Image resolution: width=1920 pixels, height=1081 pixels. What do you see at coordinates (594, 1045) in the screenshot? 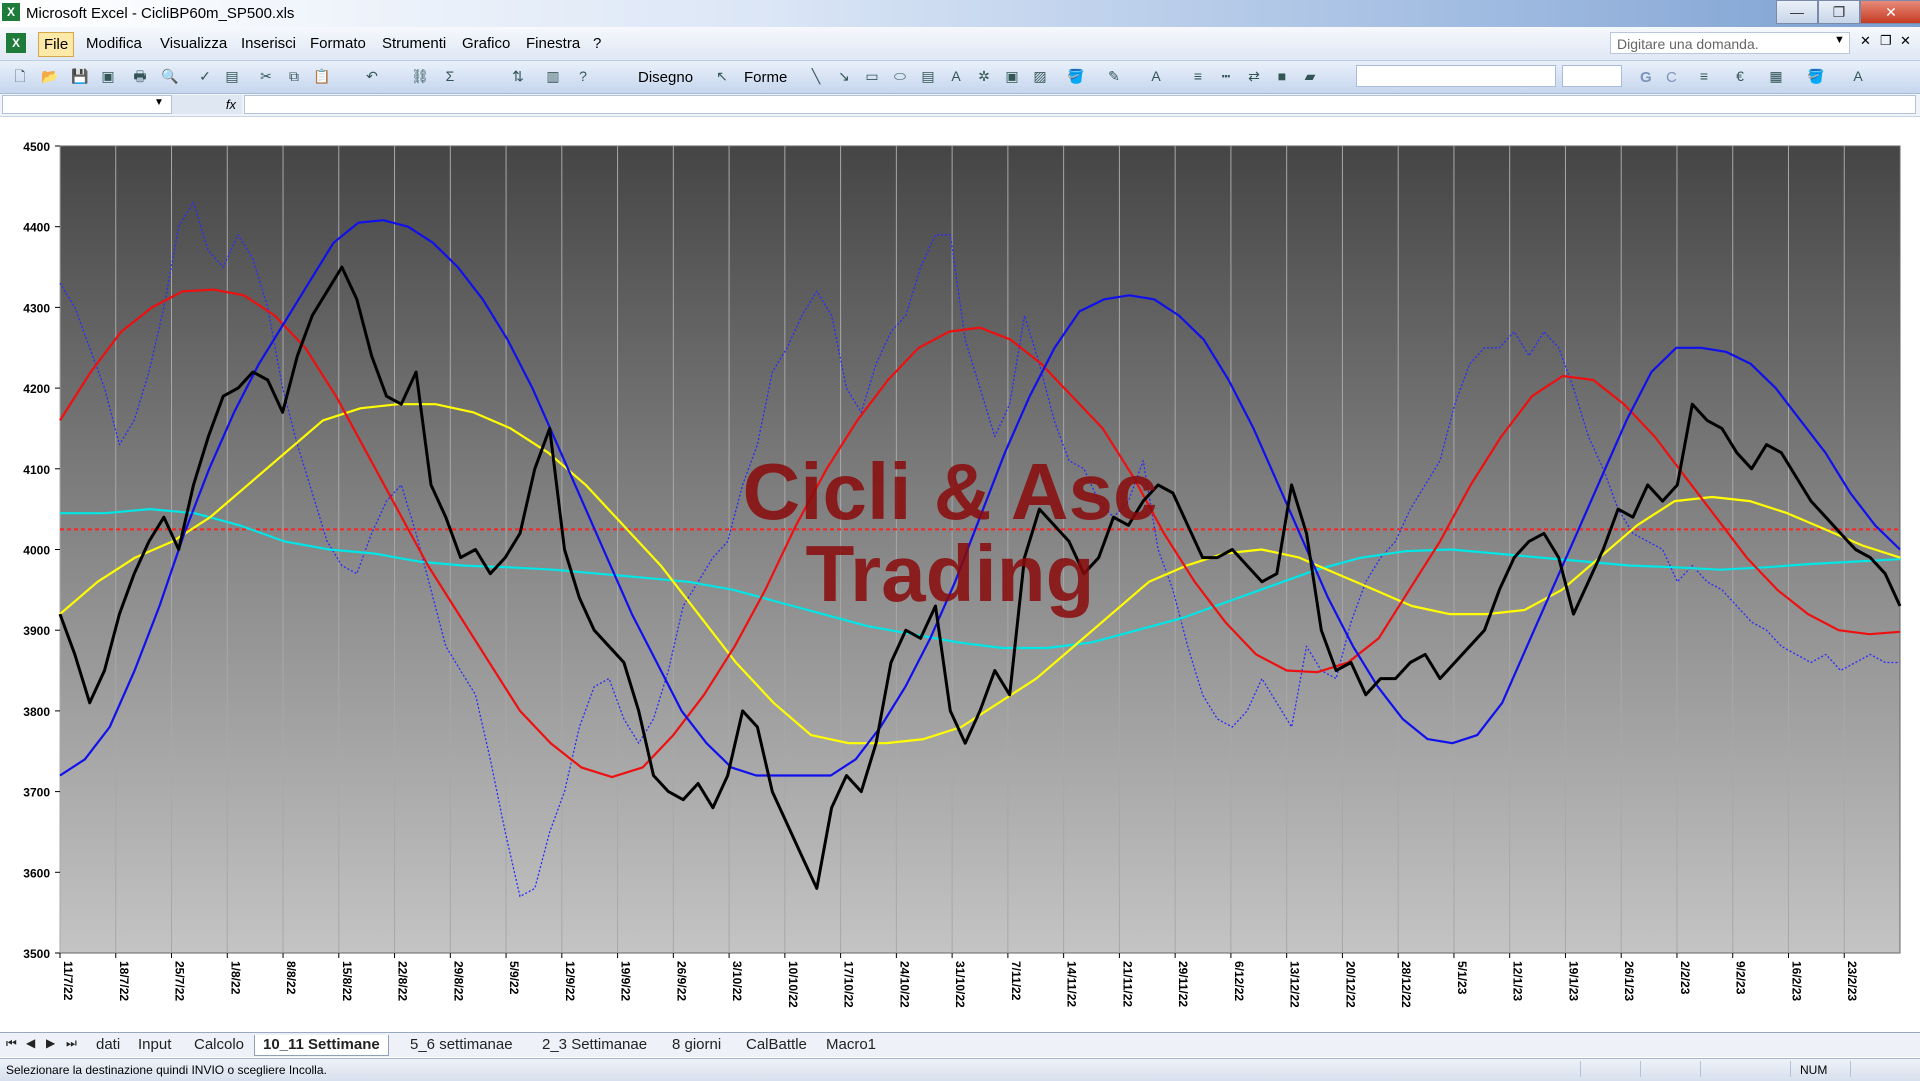
I see `sheet-tab-2-3-settimanae: 2_3 Settimanae` at bounding box center [594, 1045].